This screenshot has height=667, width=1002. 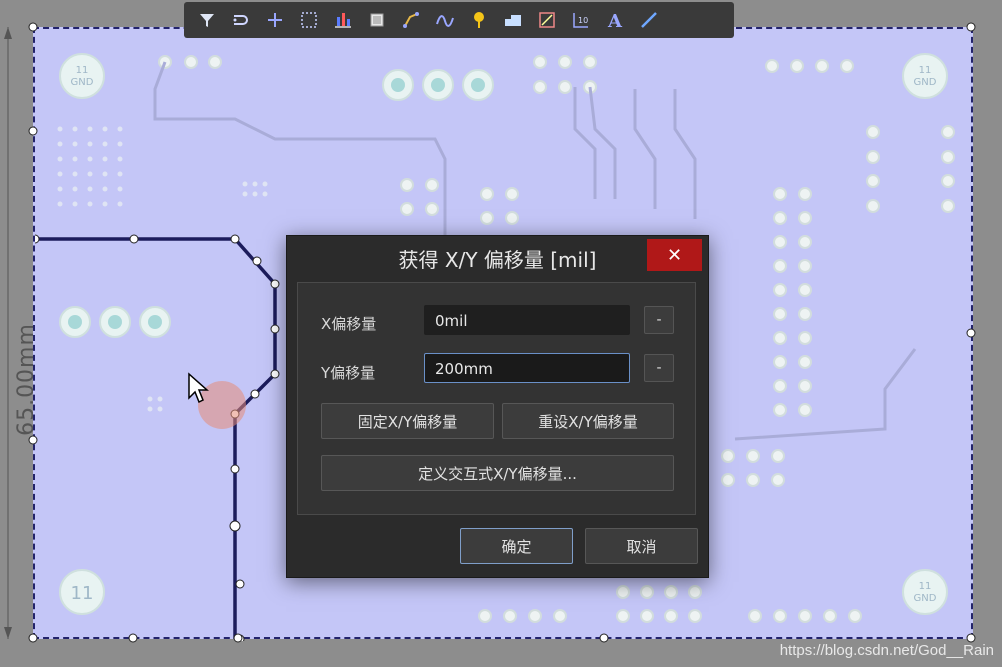 What do you see at coordinates (377, 20) in the screenshot?
I see `component-icon` at bounding box center [377, 20].